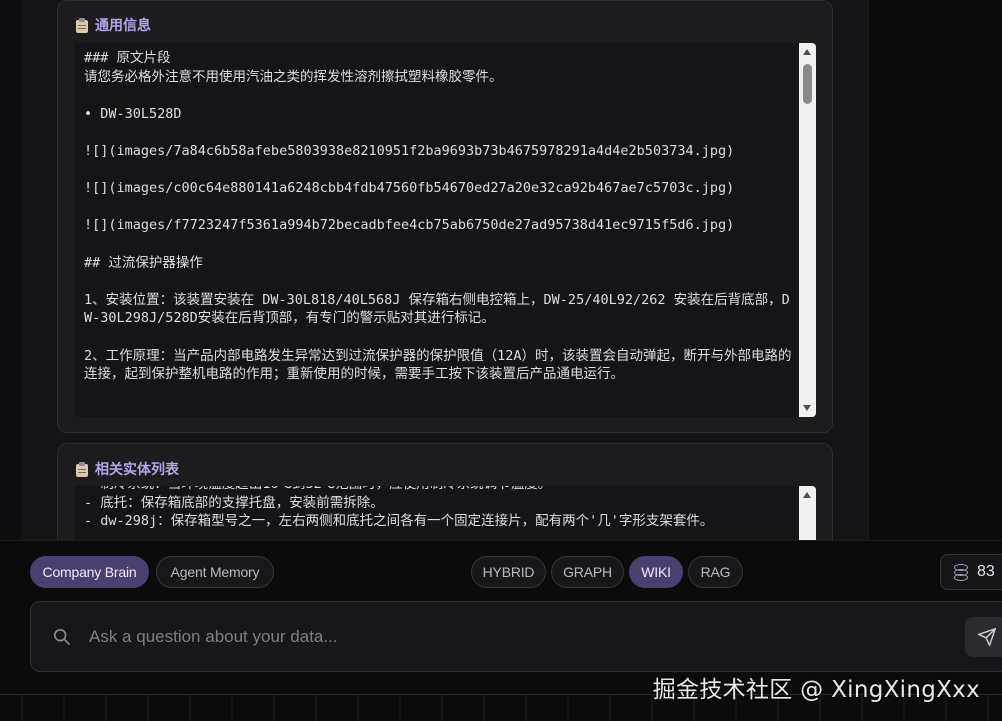 Image resolution: width=1002 pixels, height=721 pixels. What do you see at coordinates (807, 408) in the screenshot?
I see `scroll-down-arrow-icon` at bounding box center [807, 408].